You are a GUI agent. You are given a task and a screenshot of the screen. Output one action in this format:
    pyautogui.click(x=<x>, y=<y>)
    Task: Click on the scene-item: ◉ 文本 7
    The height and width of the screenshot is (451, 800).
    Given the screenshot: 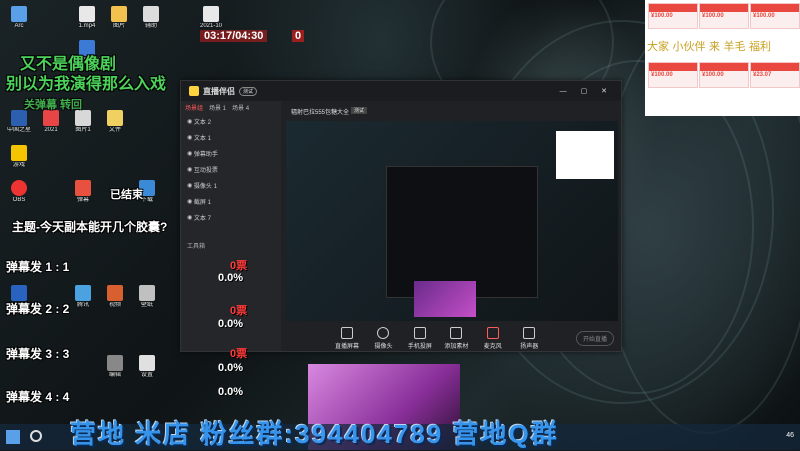 What is the action you would take?
    pyautogui.click(x=231, y=217)
    